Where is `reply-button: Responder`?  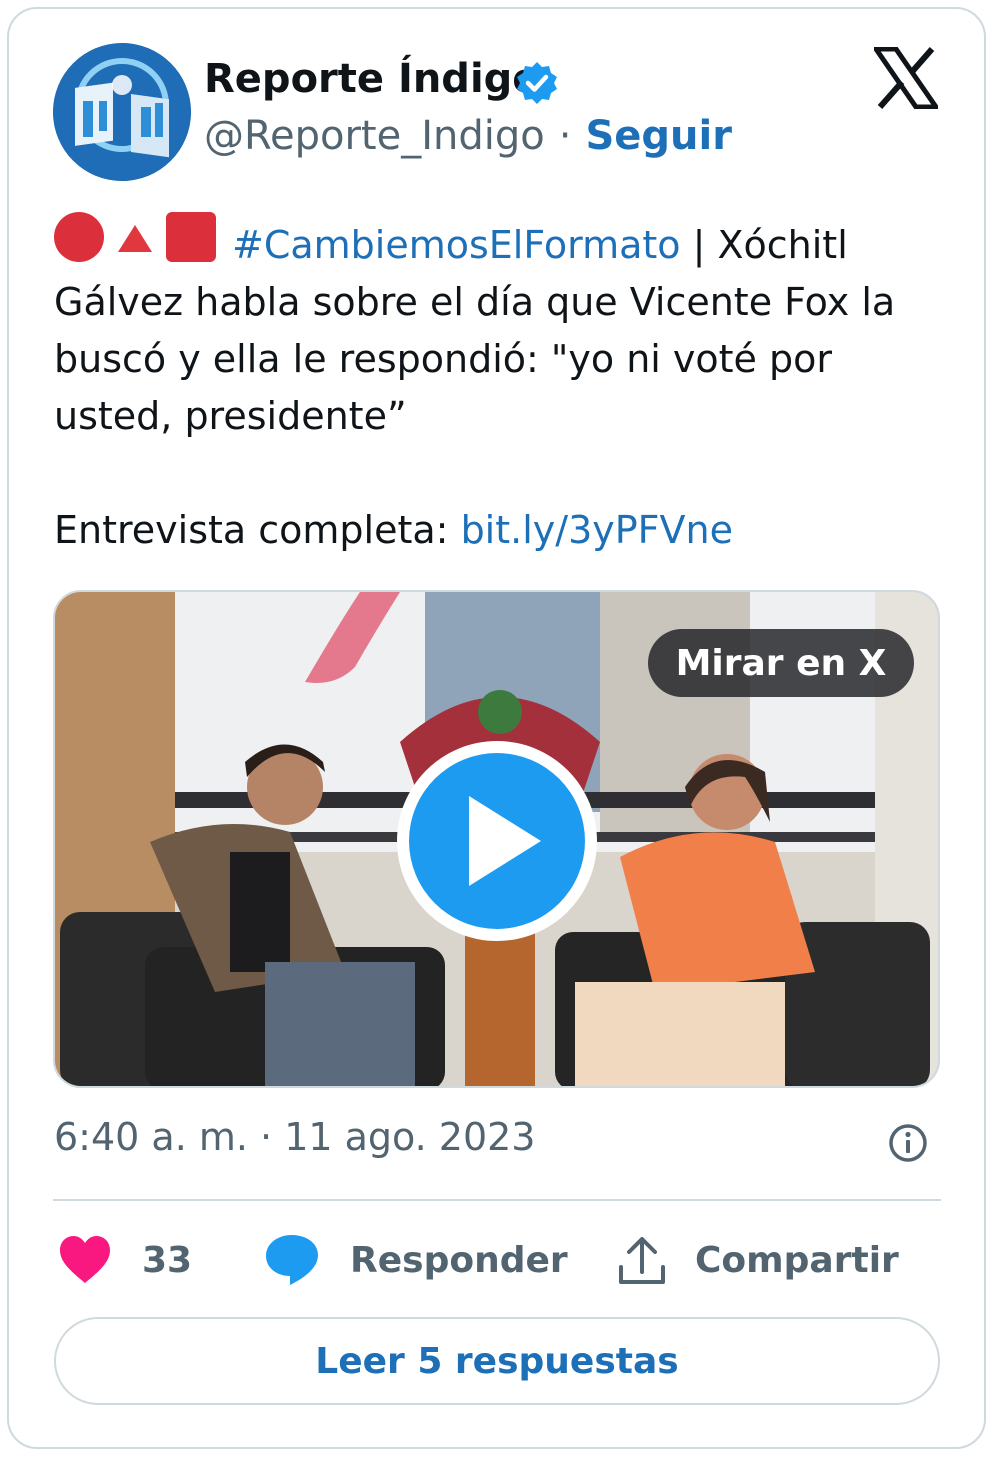
reply-button: Responder is located at coordinates (416, 1260).